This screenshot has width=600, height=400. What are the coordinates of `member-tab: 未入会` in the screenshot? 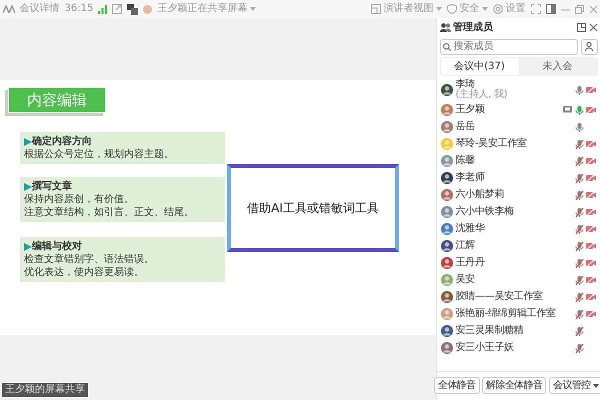 It's located at (557, 66).